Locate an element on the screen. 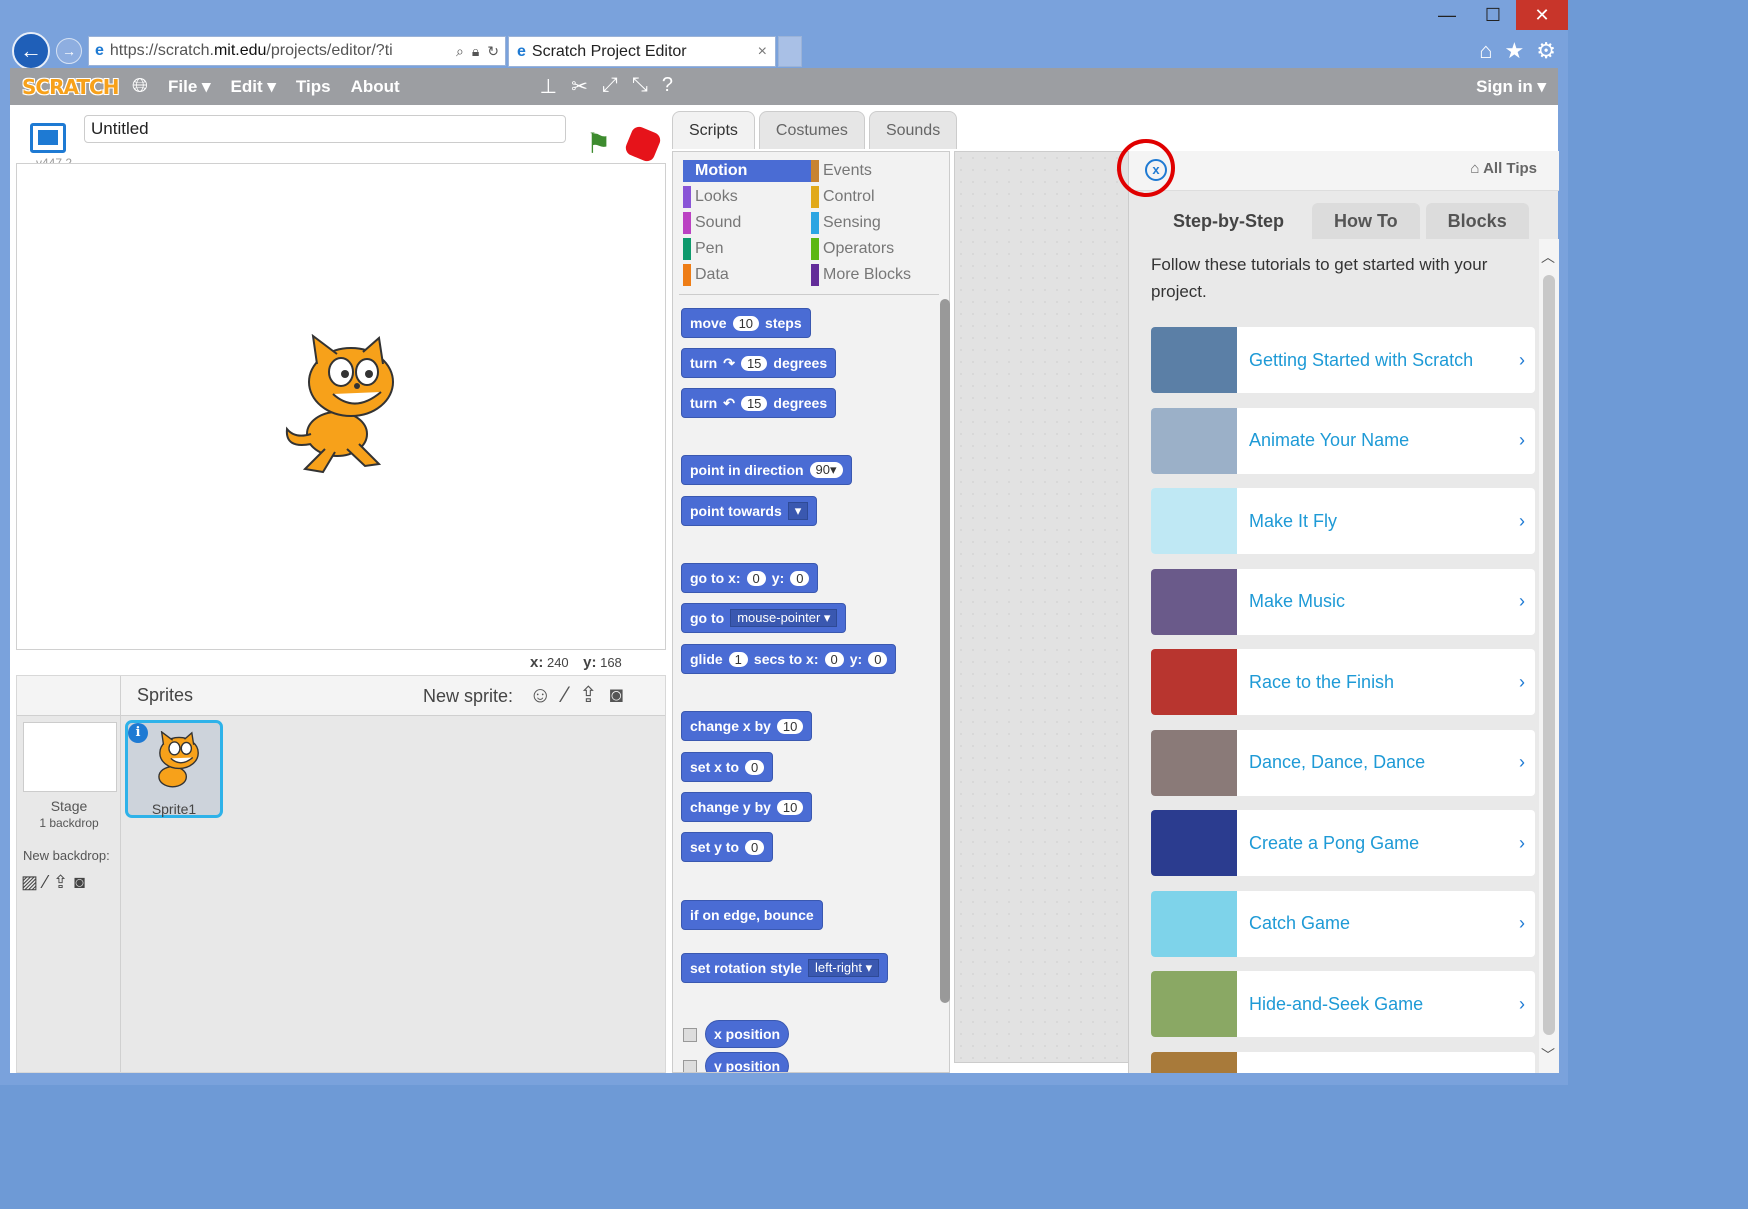 Image resolution: width=1748 pixels, height=1209 pixels. file-menu: File ▾ is located at coordinates (189, 87).